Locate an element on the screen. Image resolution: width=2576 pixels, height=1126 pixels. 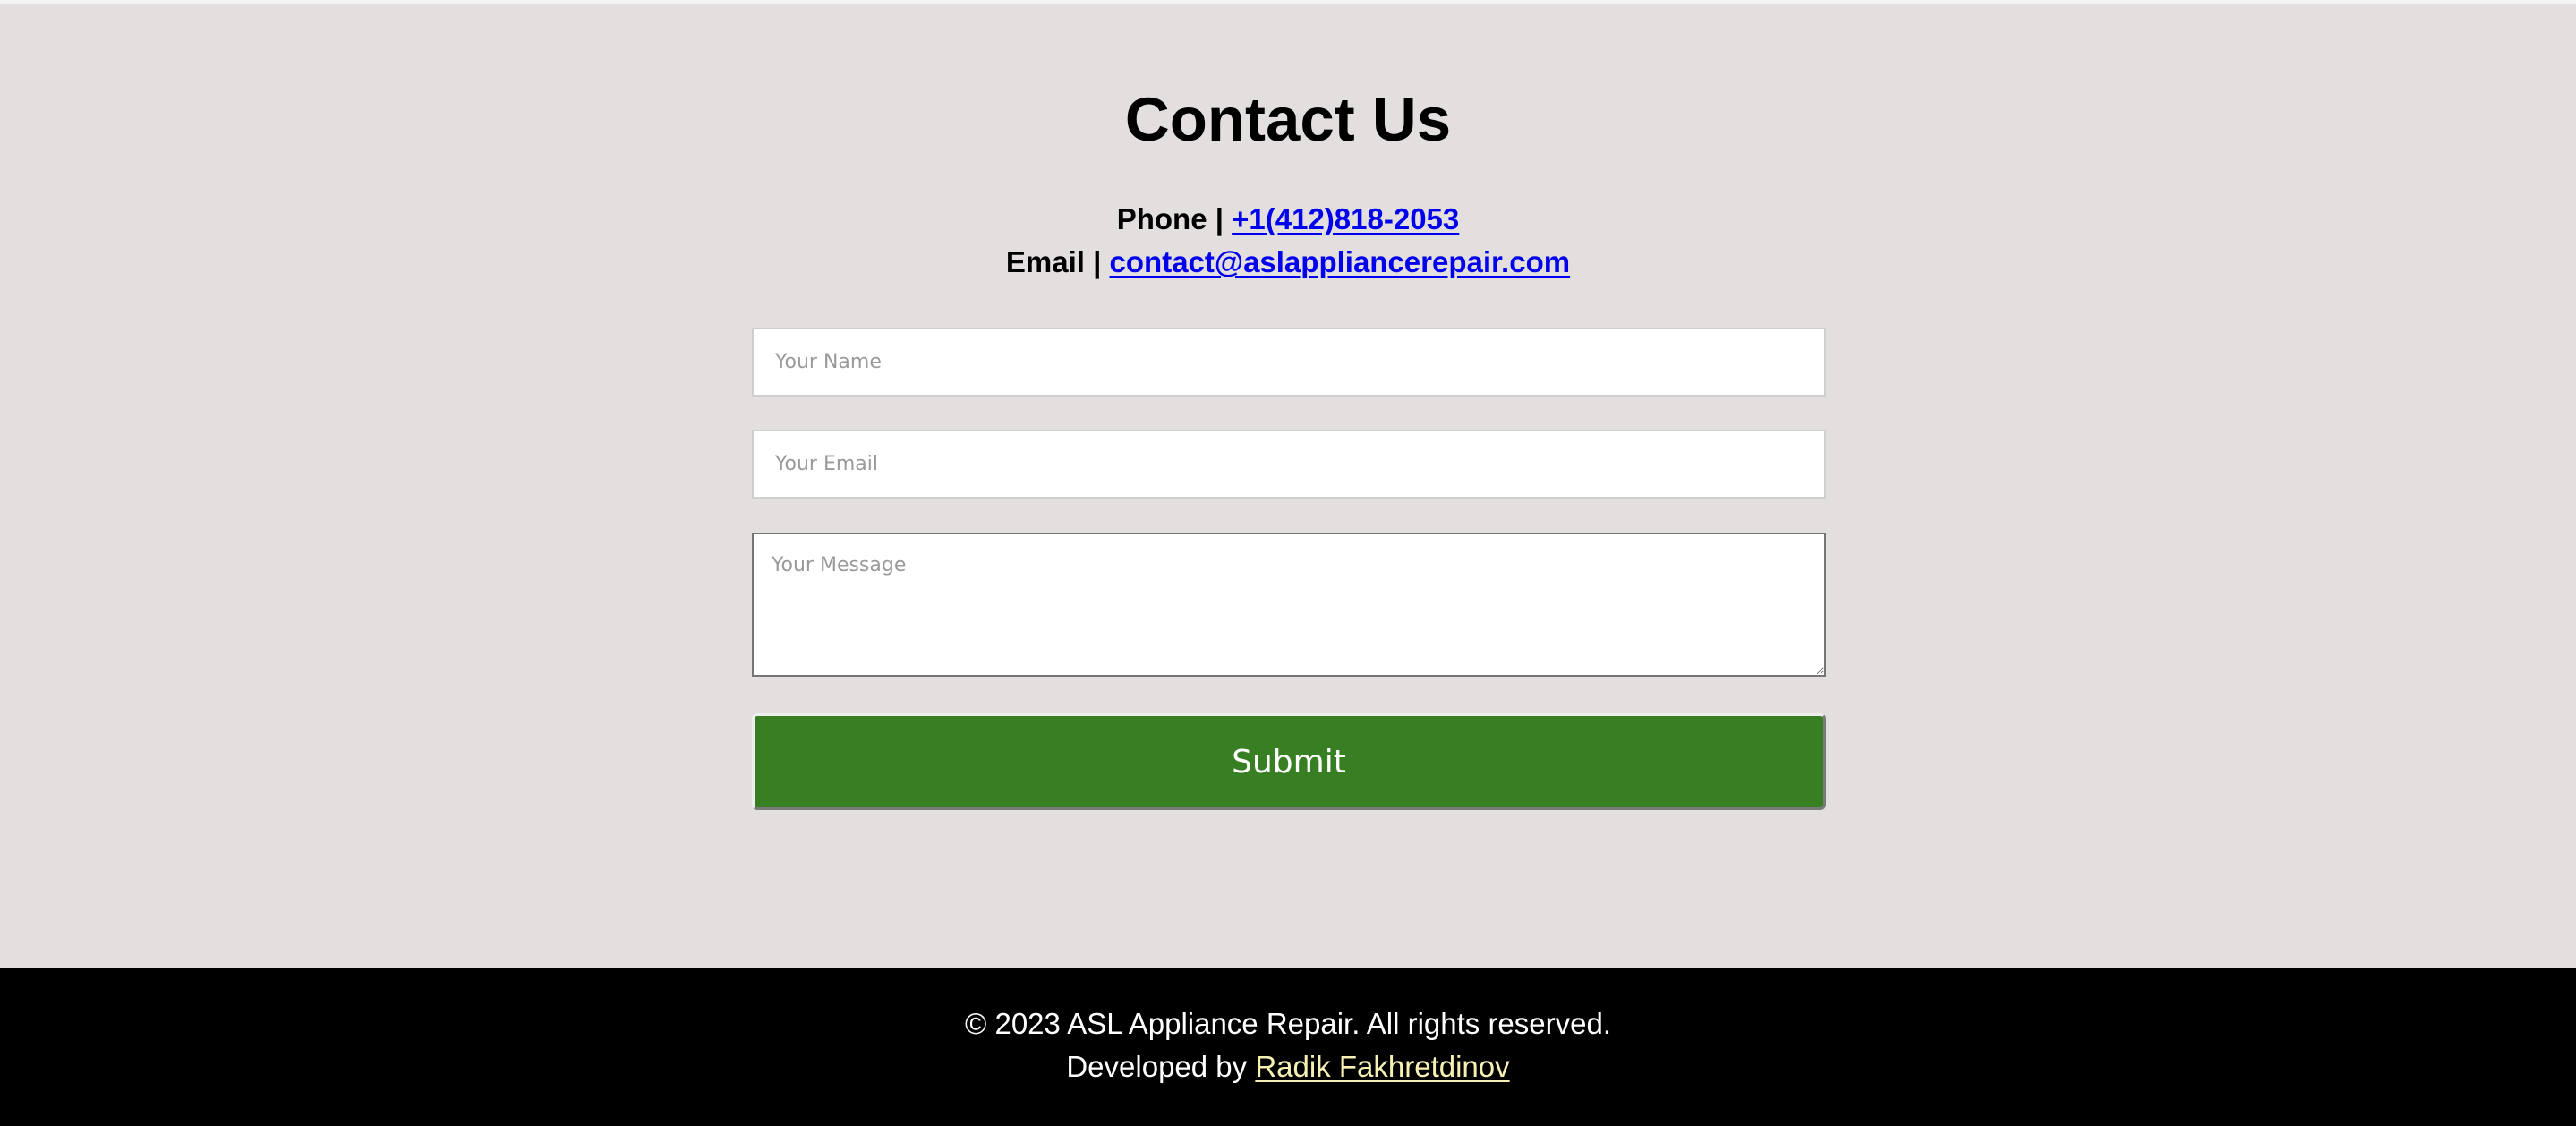
developer-link: Radik Fakhretdinov is located at coordinates (1382, 1067).